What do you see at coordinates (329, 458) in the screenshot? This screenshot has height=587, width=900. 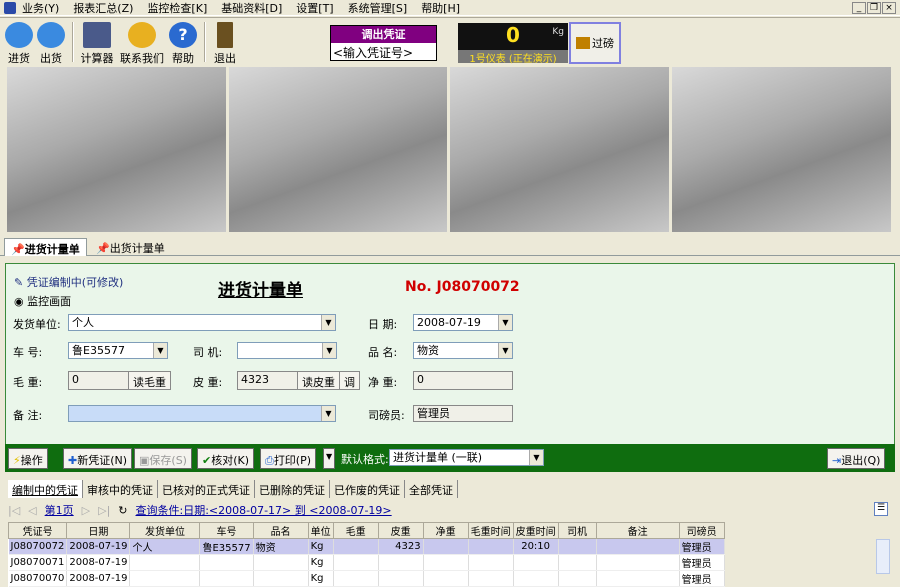 I see `print-dropdown-button: ▼` at bounding box center [329, 458].